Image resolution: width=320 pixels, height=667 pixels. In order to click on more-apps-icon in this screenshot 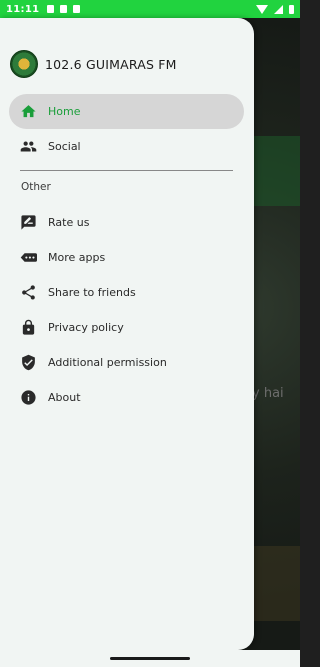, I will do `click(28, 257)`.